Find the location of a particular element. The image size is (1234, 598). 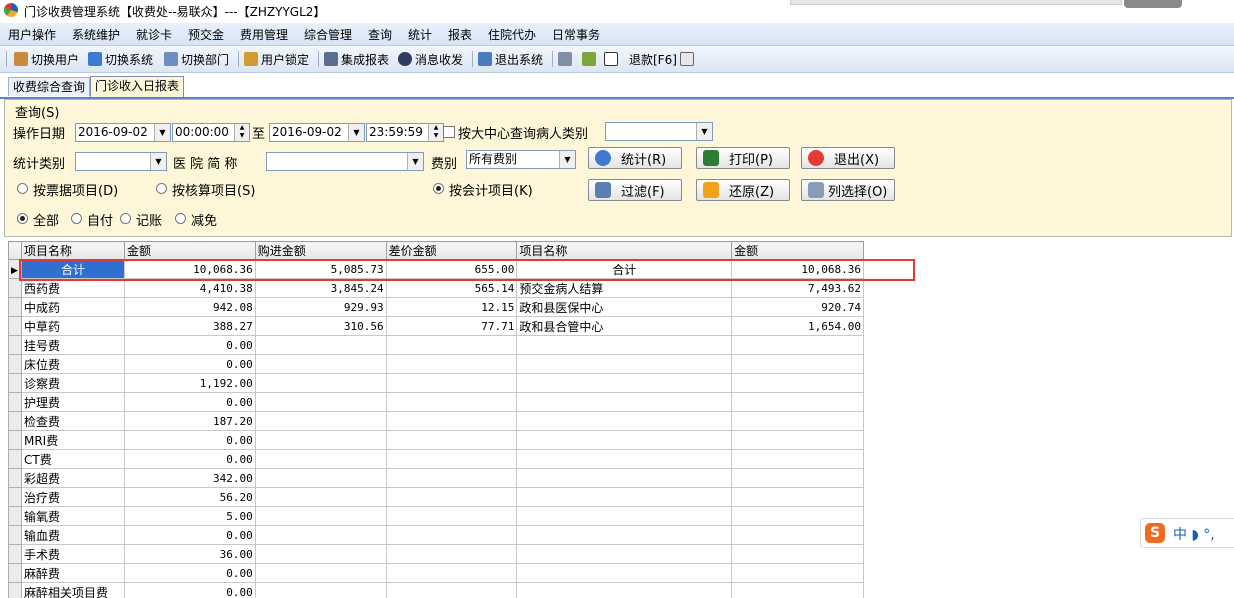

menu-comprehensive: 综合管理 is located at coordinates (328, 34).